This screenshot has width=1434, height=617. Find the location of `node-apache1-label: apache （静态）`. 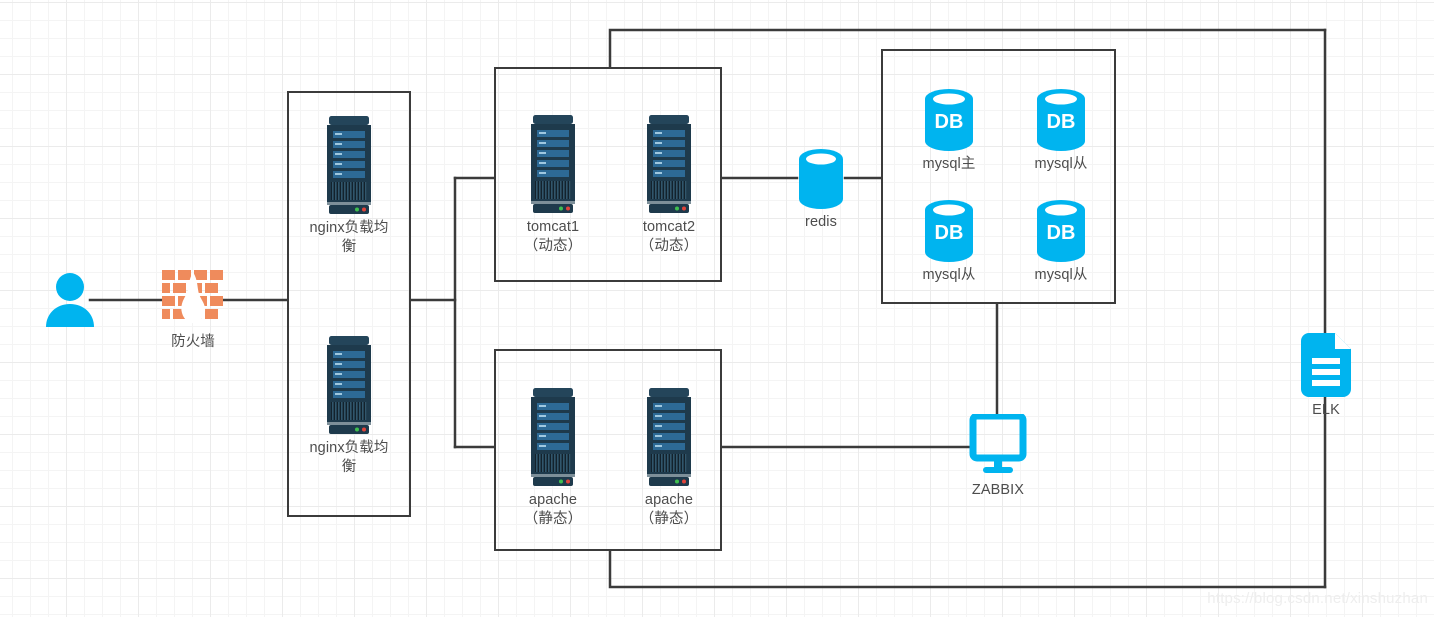

node-apache1-label: apache （静态） is located at coordinates (553, 509).